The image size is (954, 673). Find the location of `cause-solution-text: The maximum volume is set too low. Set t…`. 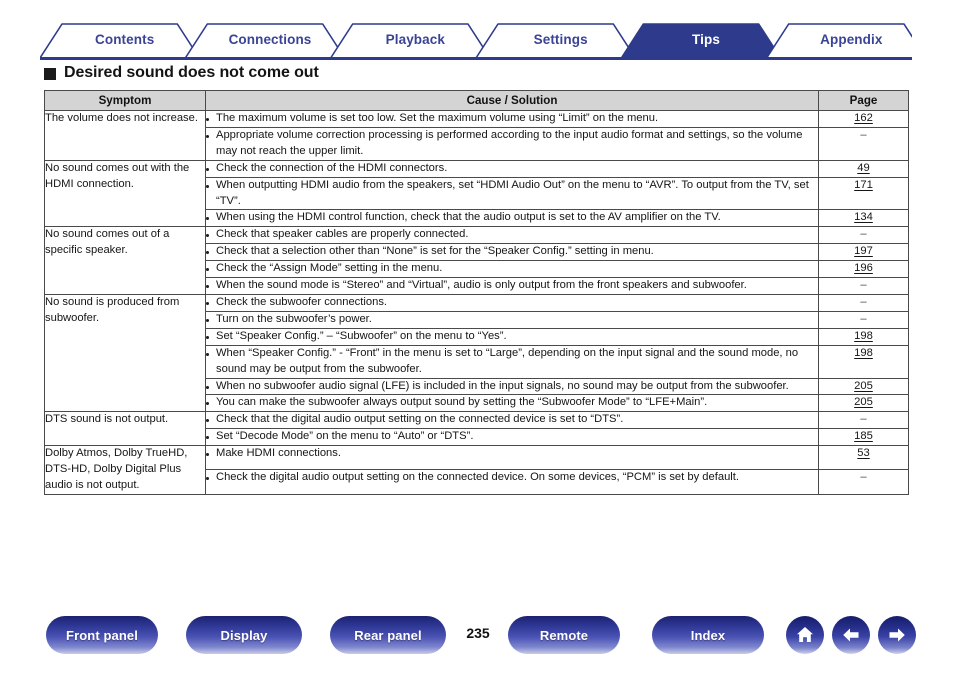

cause-solution-text: The maximum volume is set too low. Set t… is located at coordinates (437, 118).